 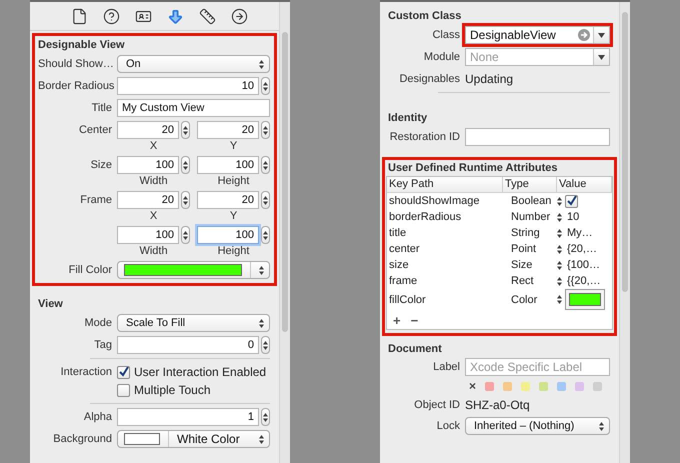 I want to click on text-field, so click(x=537, y=137).